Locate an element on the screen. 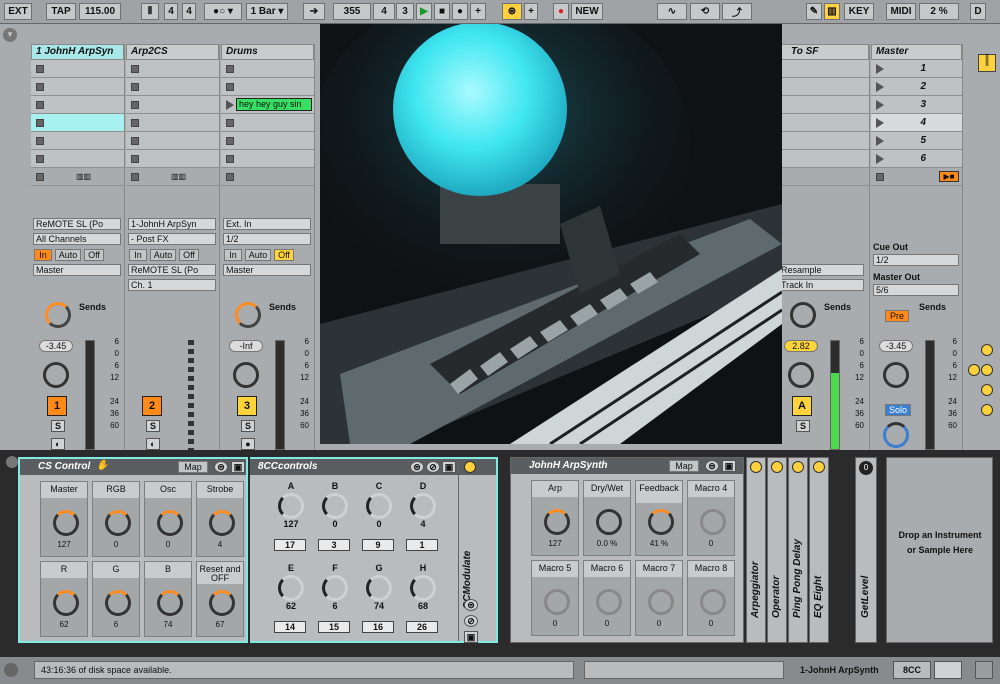 The height and width of the screenshot is (684, 1000). nudge-icon: ⦀ is located at coordinates (150, 11).